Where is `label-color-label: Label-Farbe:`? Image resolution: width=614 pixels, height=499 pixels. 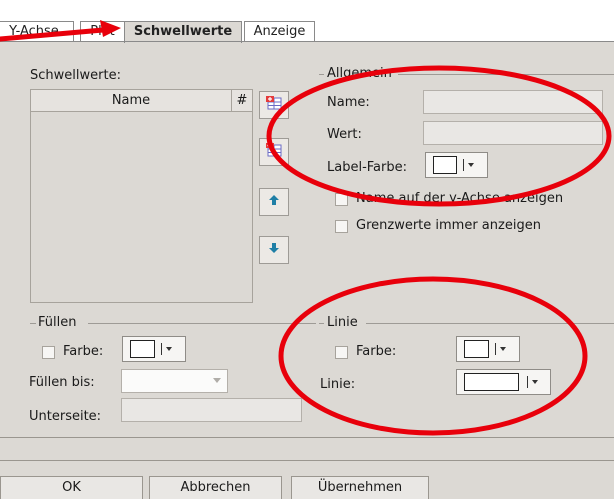
label-color-label: Label-Farbe: is located at coordinates (367, 167).